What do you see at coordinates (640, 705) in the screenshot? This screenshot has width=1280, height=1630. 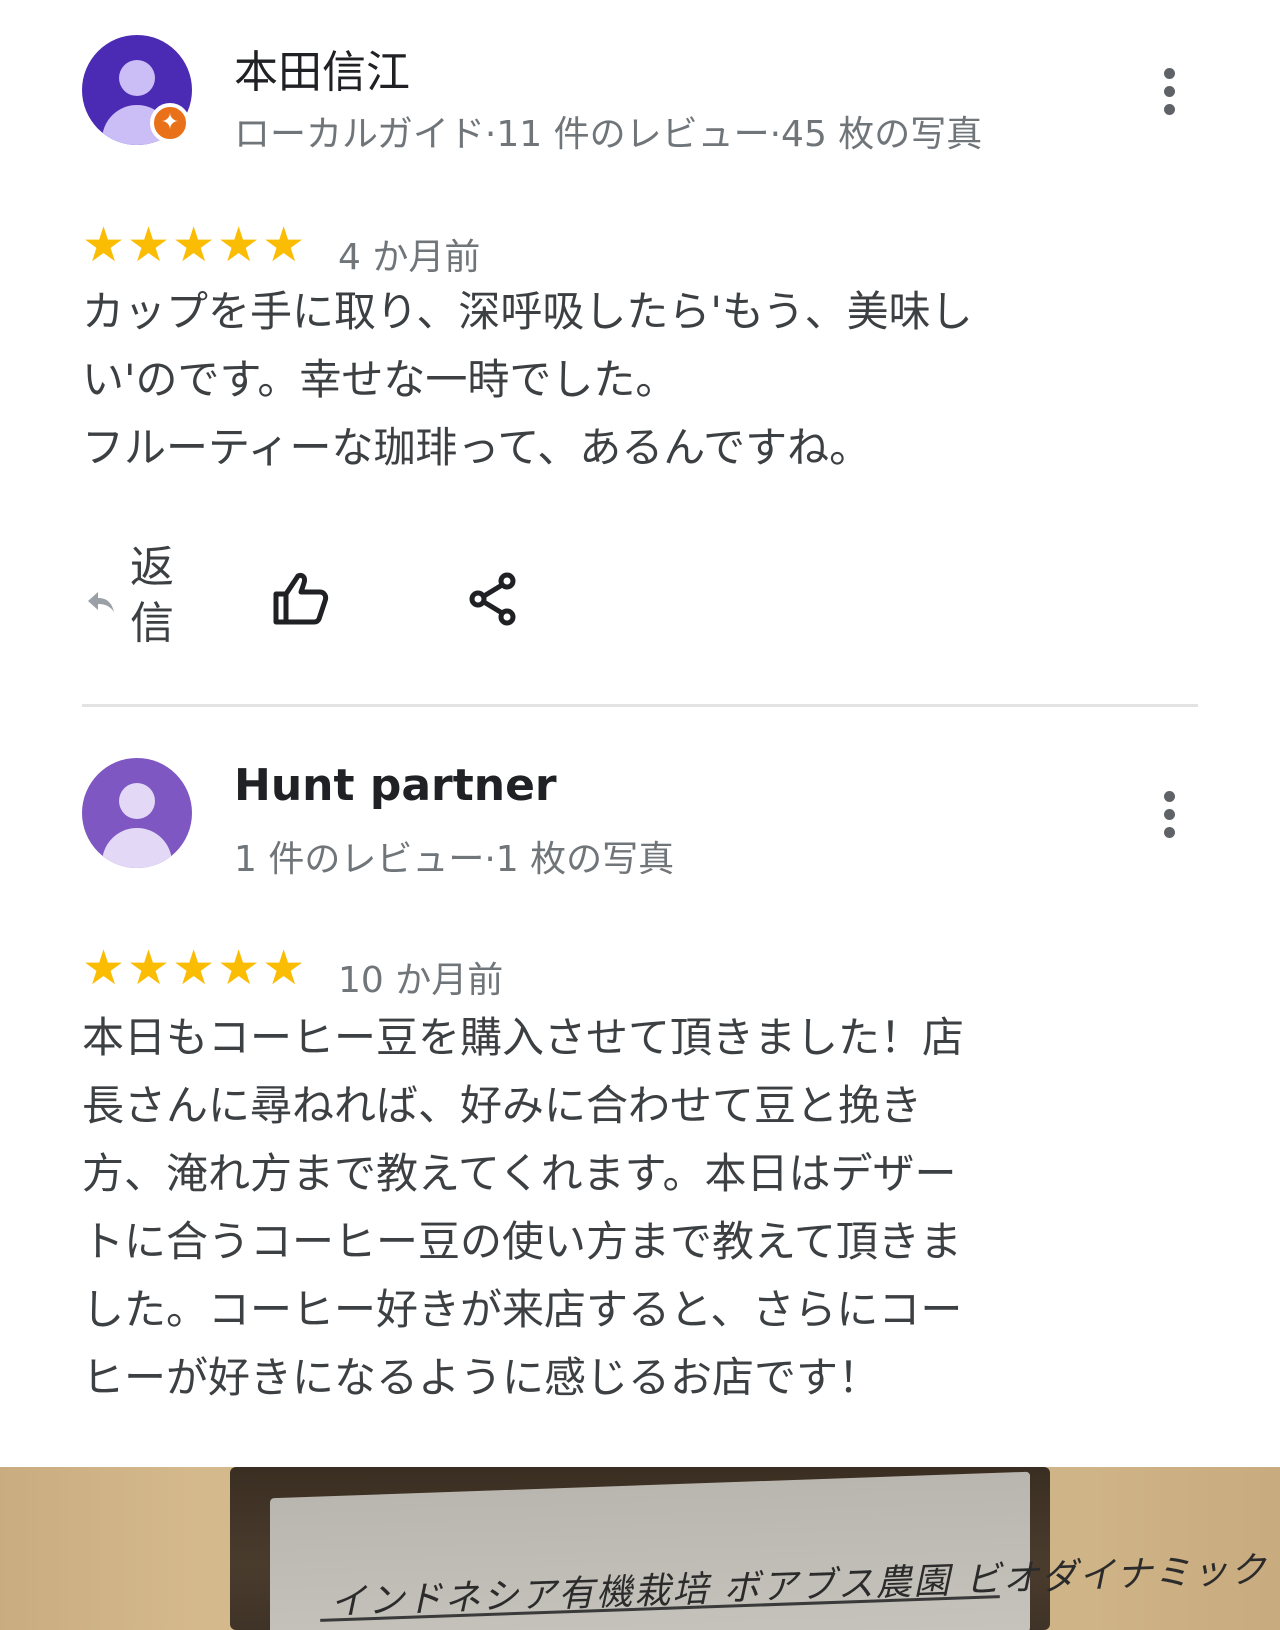 I see `review-divider` at bounding box center [640, 705].